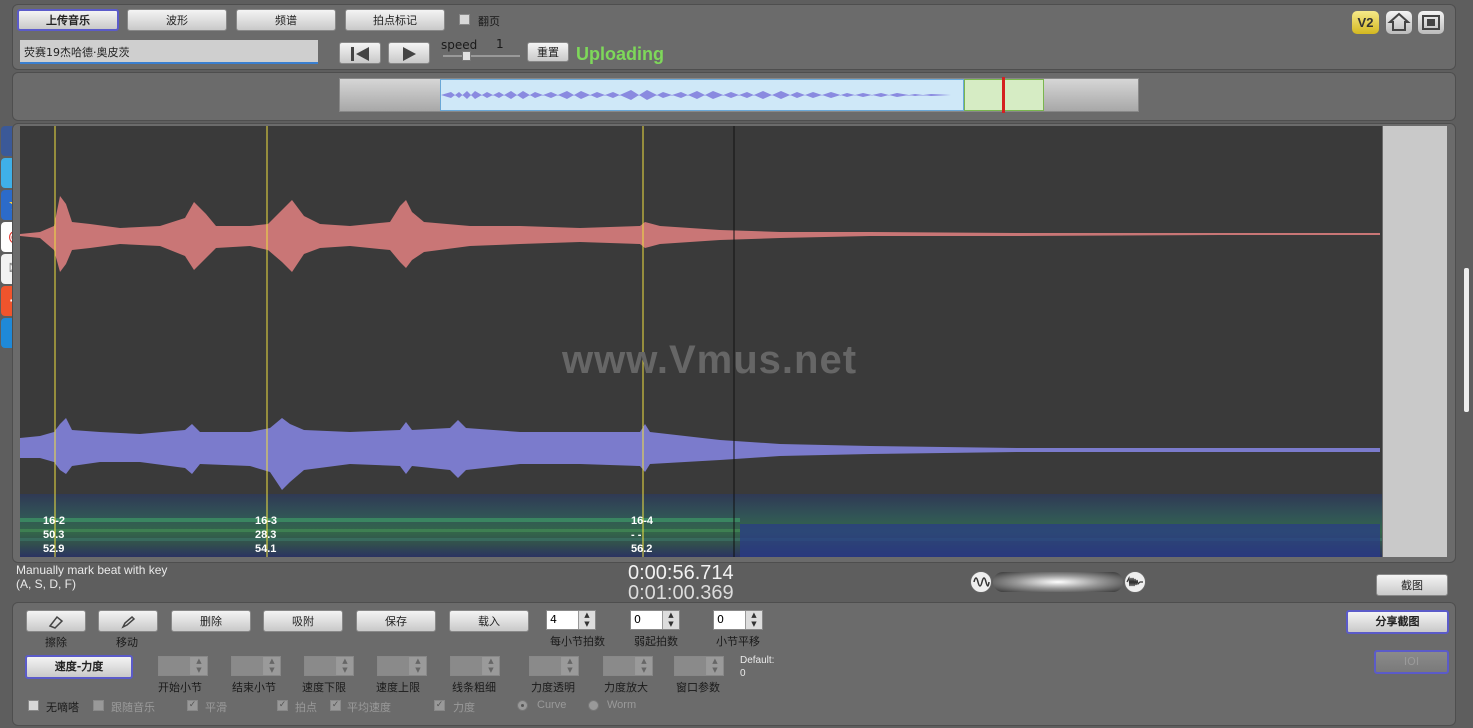 This screenshot has height=728, width=1473. What do you see at coordinates (720, 619) in the screenshot?
I see `bar-offset-value: 0` at bounding box center [720, 619].